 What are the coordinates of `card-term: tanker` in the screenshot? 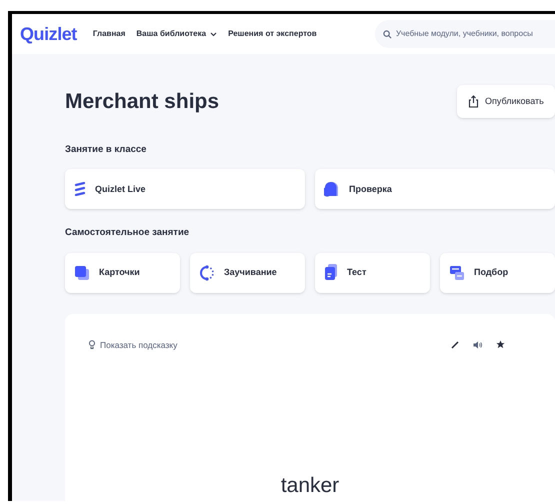 It's located at (310, 485).